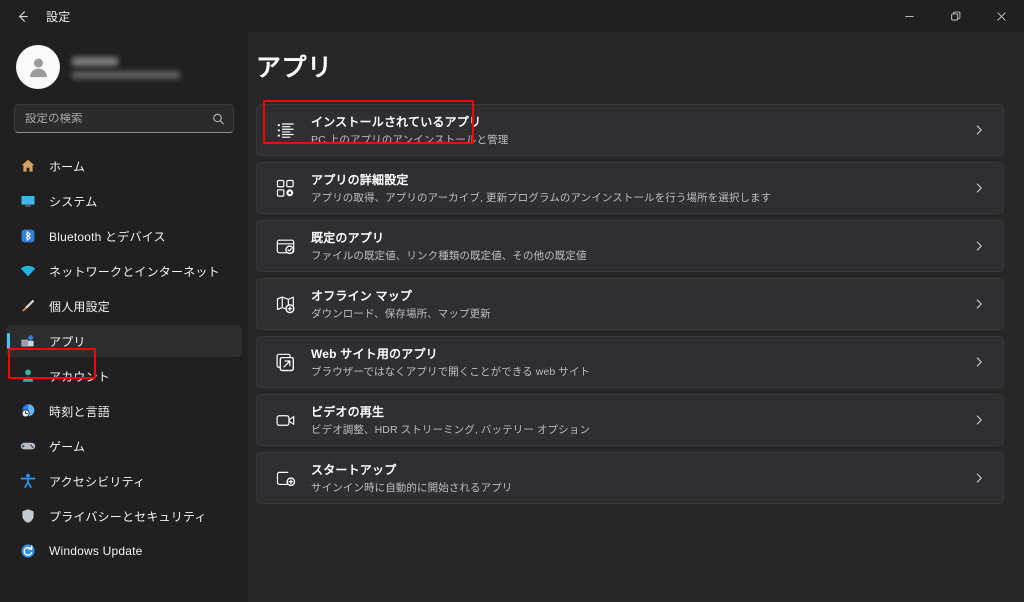 The image size is (1024, 602). What do you see at coordinates (124, 411) in the screenshot?
I see `sidebar-item-time-language: 時刻と言語` at bounding box center [124, 411].